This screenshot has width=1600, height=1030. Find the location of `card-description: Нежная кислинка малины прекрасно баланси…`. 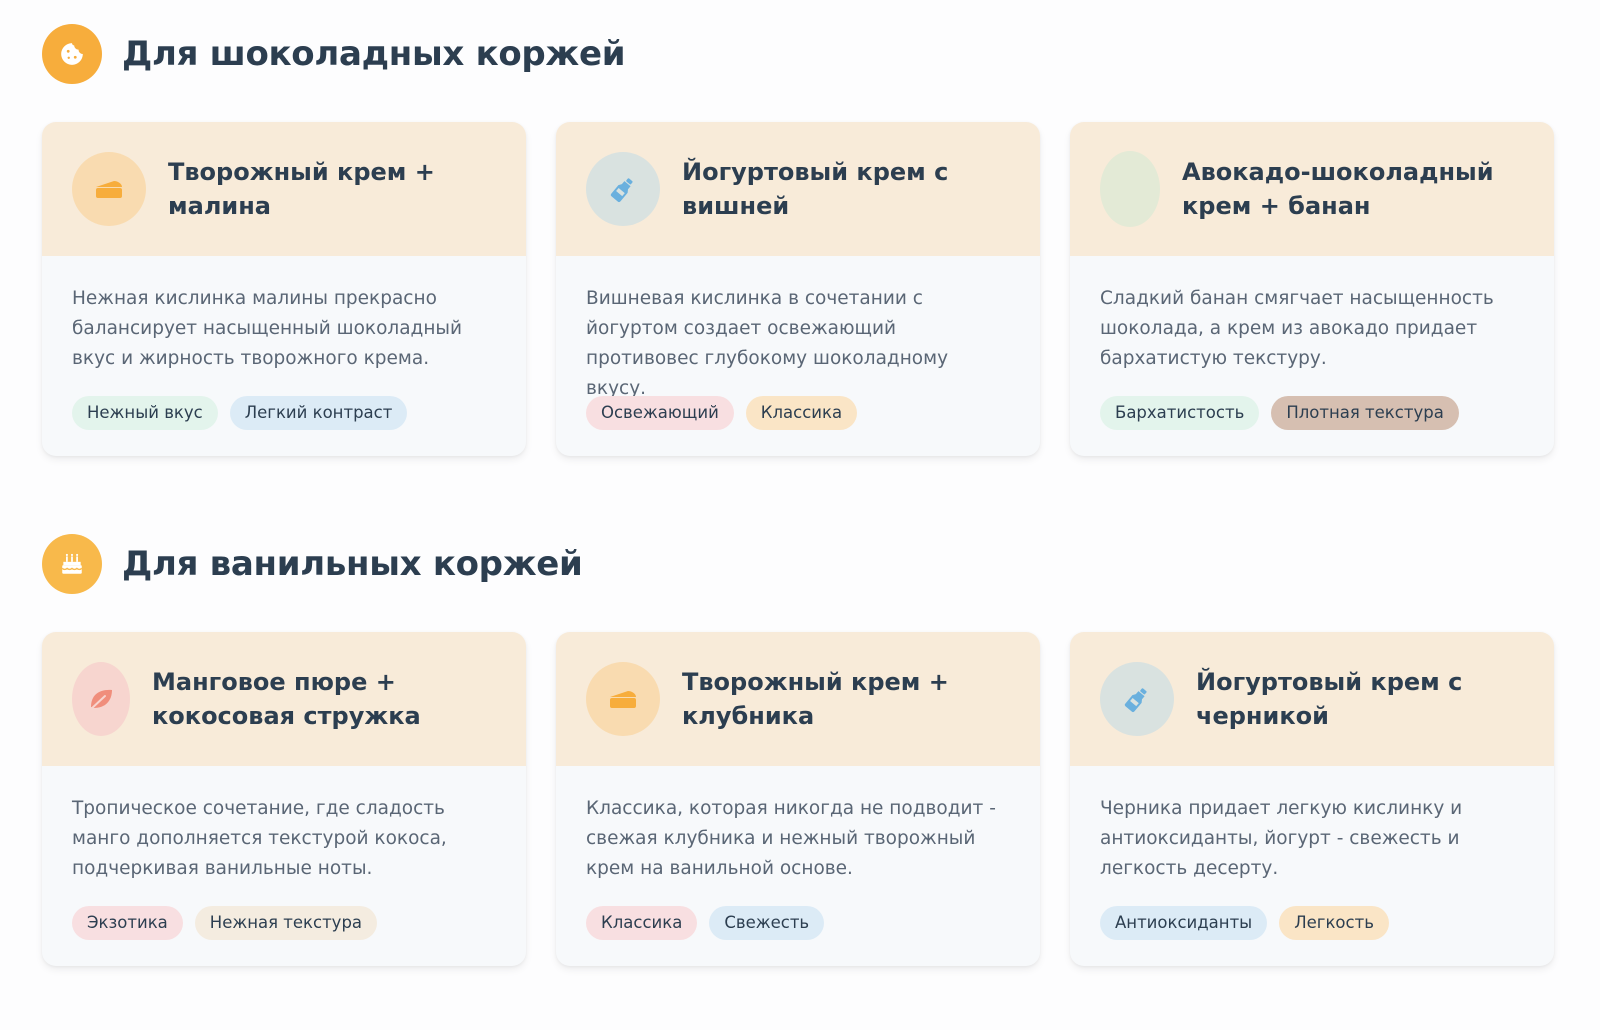

card-description: Нежная кислинка малины прекрасно баланси… is located at coordinates (267, 328).